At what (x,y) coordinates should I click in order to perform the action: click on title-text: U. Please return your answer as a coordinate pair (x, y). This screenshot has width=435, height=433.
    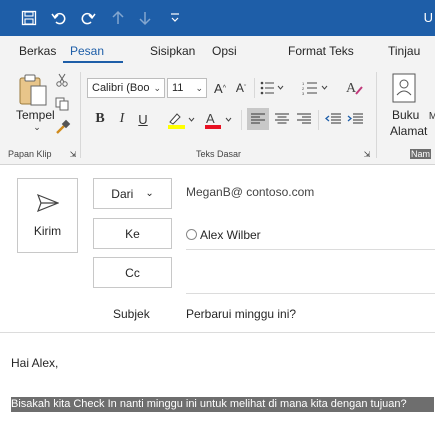
    Looking at the image, I should click on (428, 17).